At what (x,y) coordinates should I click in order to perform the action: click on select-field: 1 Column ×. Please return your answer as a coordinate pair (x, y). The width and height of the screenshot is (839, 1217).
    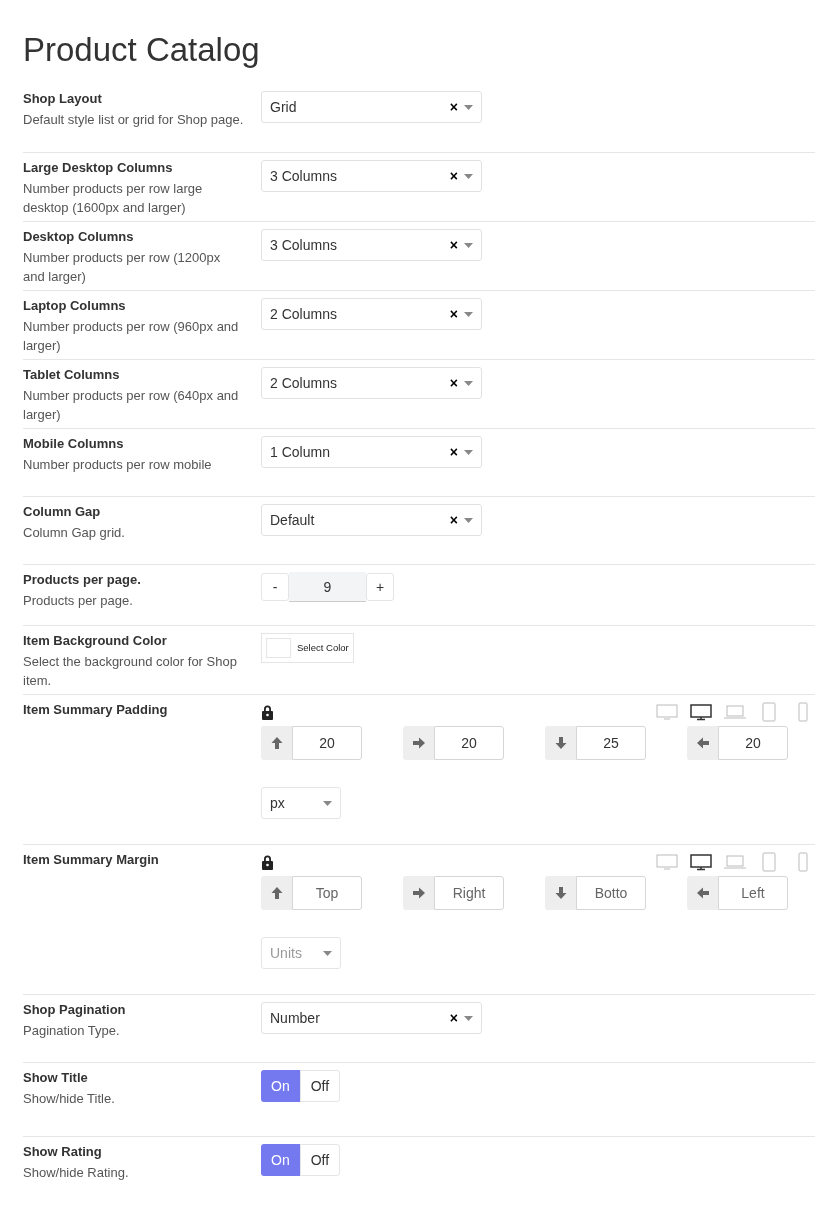
    Looking at the image, I should click on (371, 452).